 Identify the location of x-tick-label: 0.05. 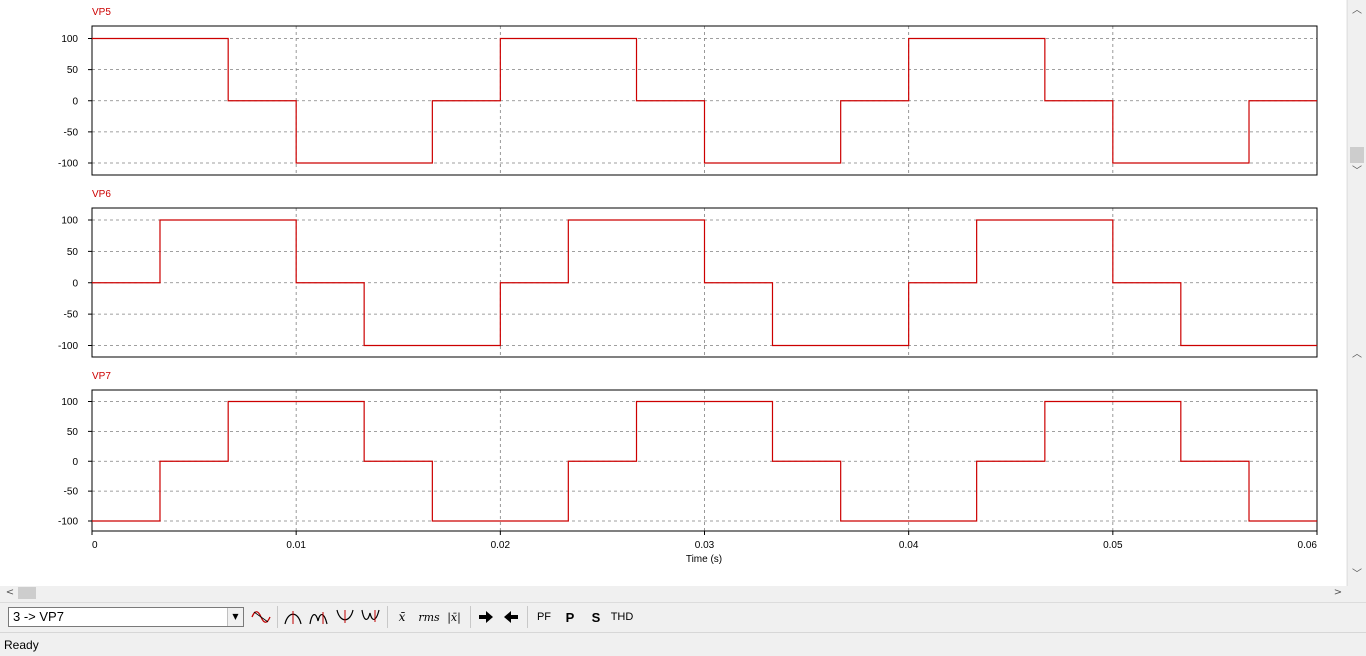
(1113, 545).